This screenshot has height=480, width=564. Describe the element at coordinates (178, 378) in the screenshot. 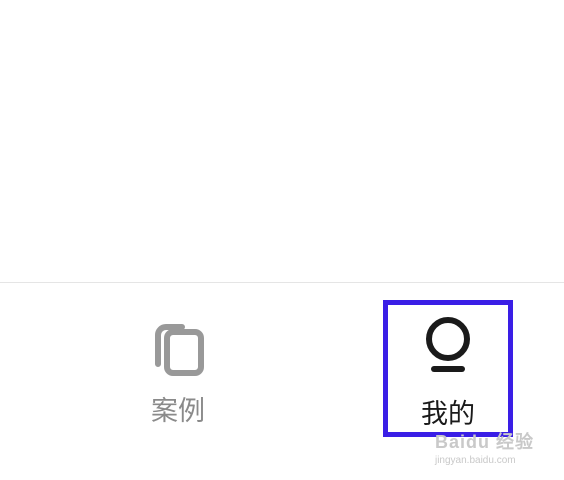

I see `tab-cases: 案例` at that location.